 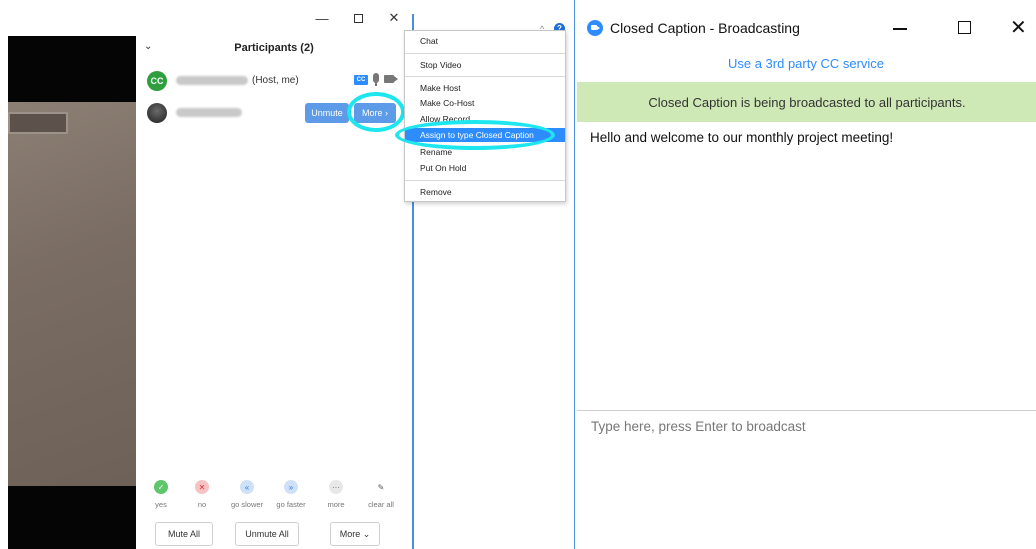 I want to click on participants-header: ⌄ Participants (2), so click(x=274, y=49).